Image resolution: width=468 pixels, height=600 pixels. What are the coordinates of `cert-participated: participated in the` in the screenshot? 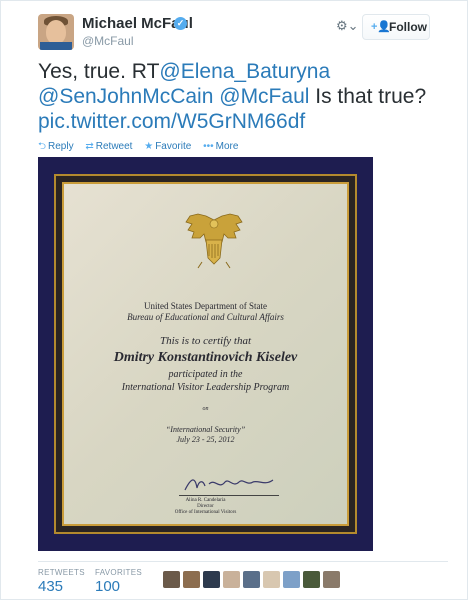 It's located at (205, 374).